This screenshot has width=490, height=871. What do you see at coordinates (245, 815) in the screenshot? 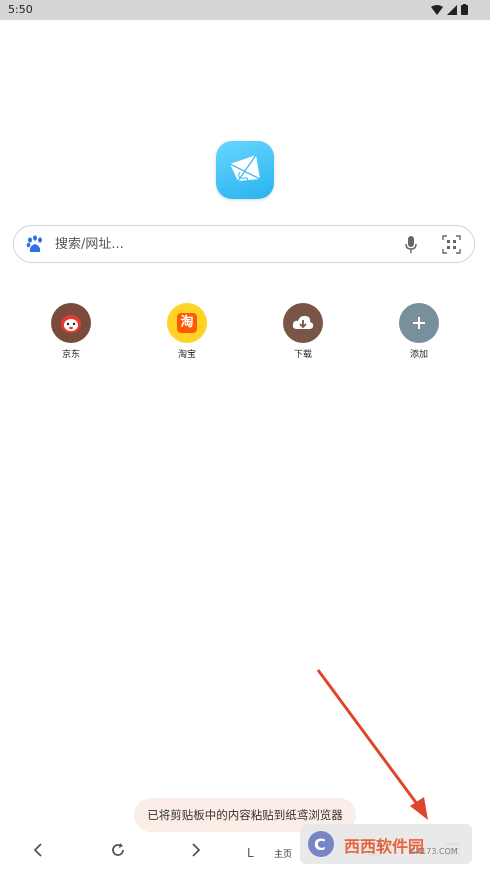
I see `toast-text: 已将剪贴板中的内容粘贴到纸鸢浏览器` at bounding box center [245, 815].